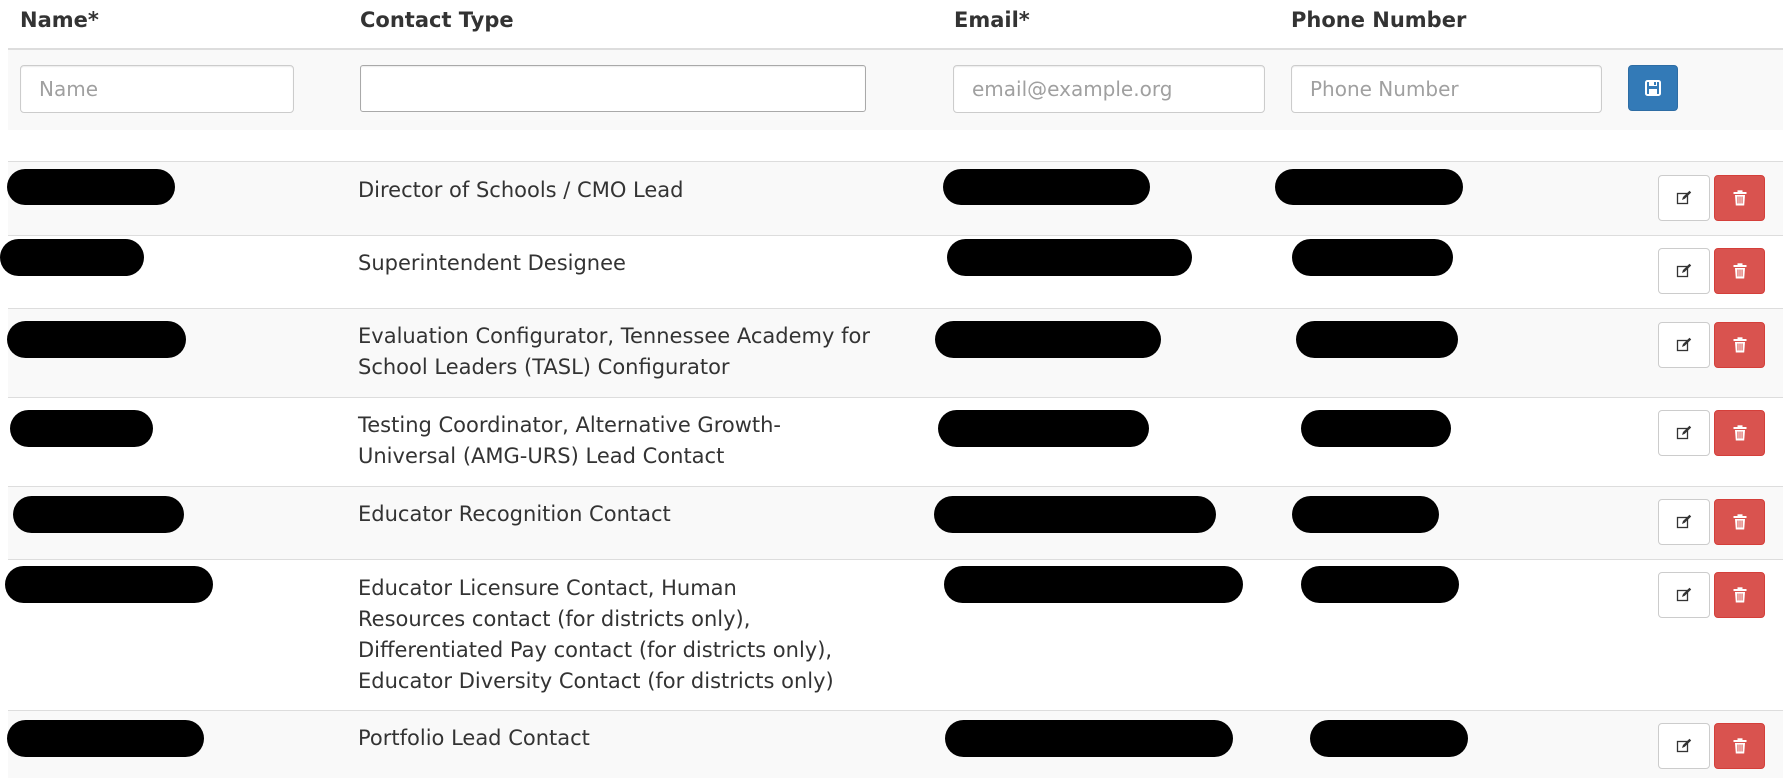 The width and height of the screenshot is (1783, 778). I want to click on save-icon, so click(1653, 88).